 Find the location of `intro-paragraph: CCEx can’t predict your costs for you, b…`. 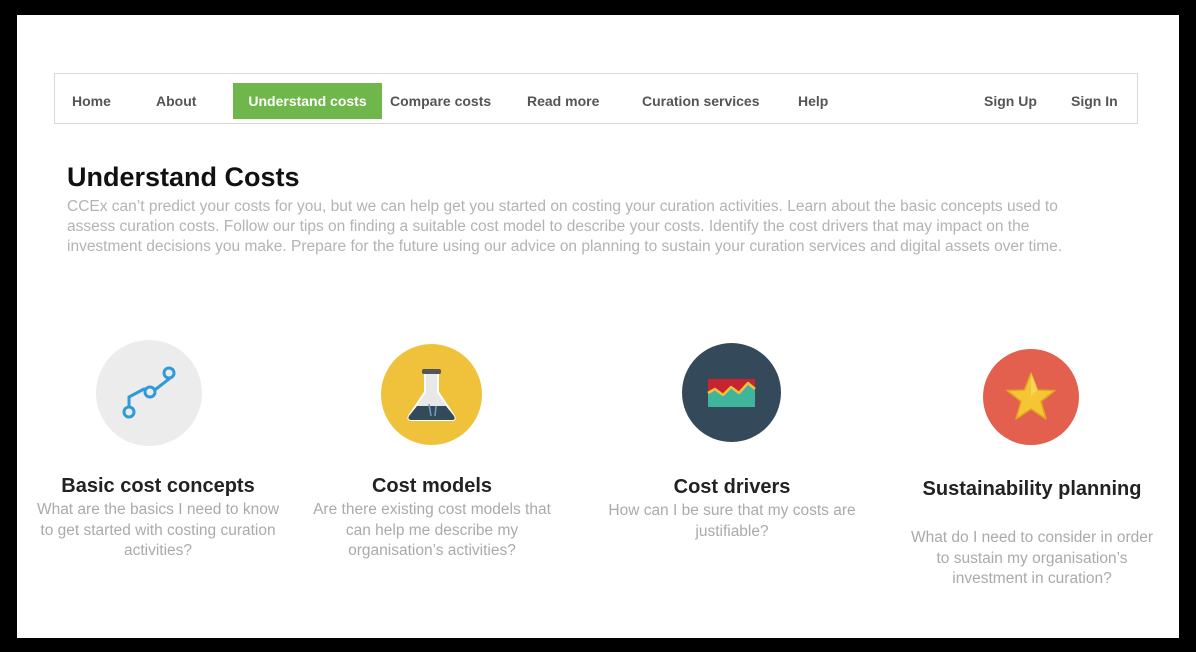

intro-paragraph: CCEx can’t predict your costs for you, b… is located at coordinates (565, 226).